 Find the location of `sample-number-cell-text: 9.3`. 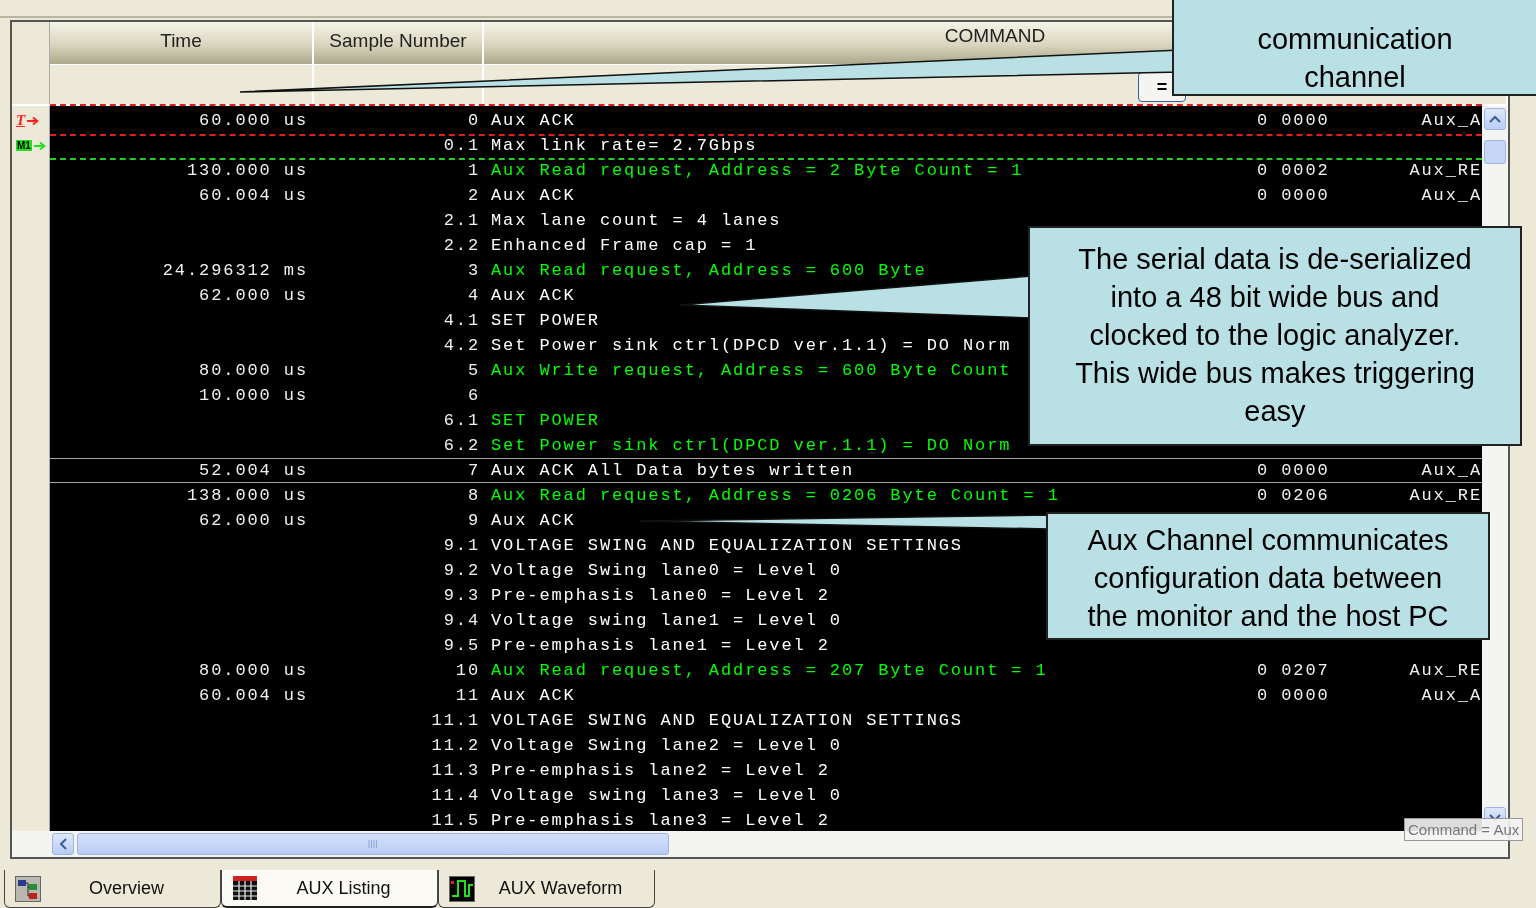

sample-number-cell-text: 9.3 is located at coordinates (461, 596).